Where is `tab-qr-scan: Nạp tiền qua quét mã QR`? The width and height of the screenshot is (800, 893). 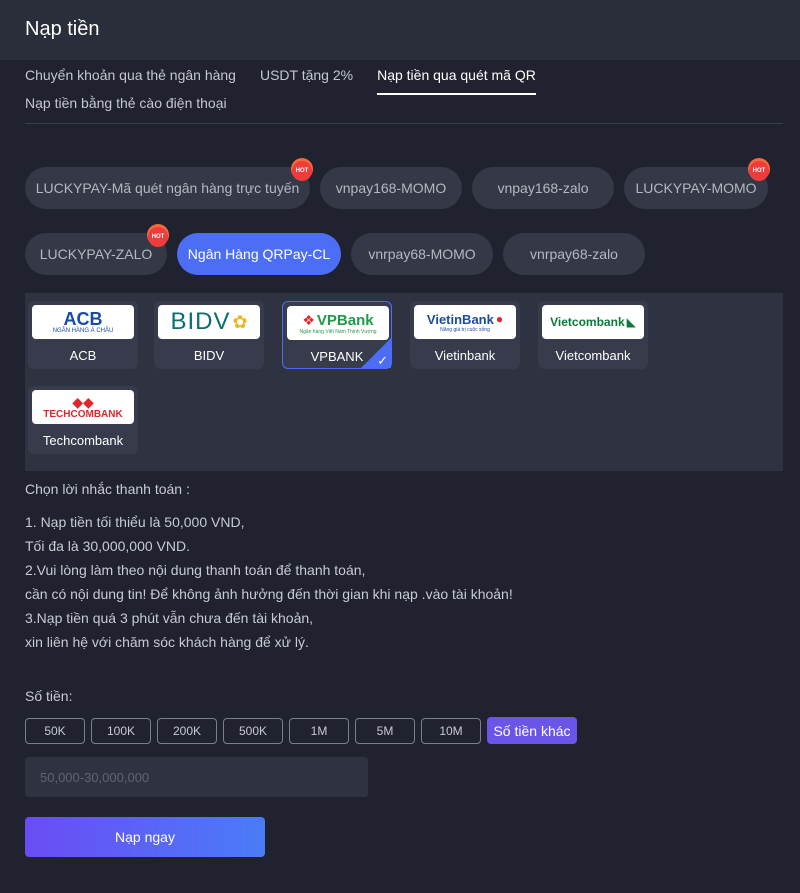 tab-qr-scan: Nạp tiền qua quét mã QR is located at coordinates (456, 81).